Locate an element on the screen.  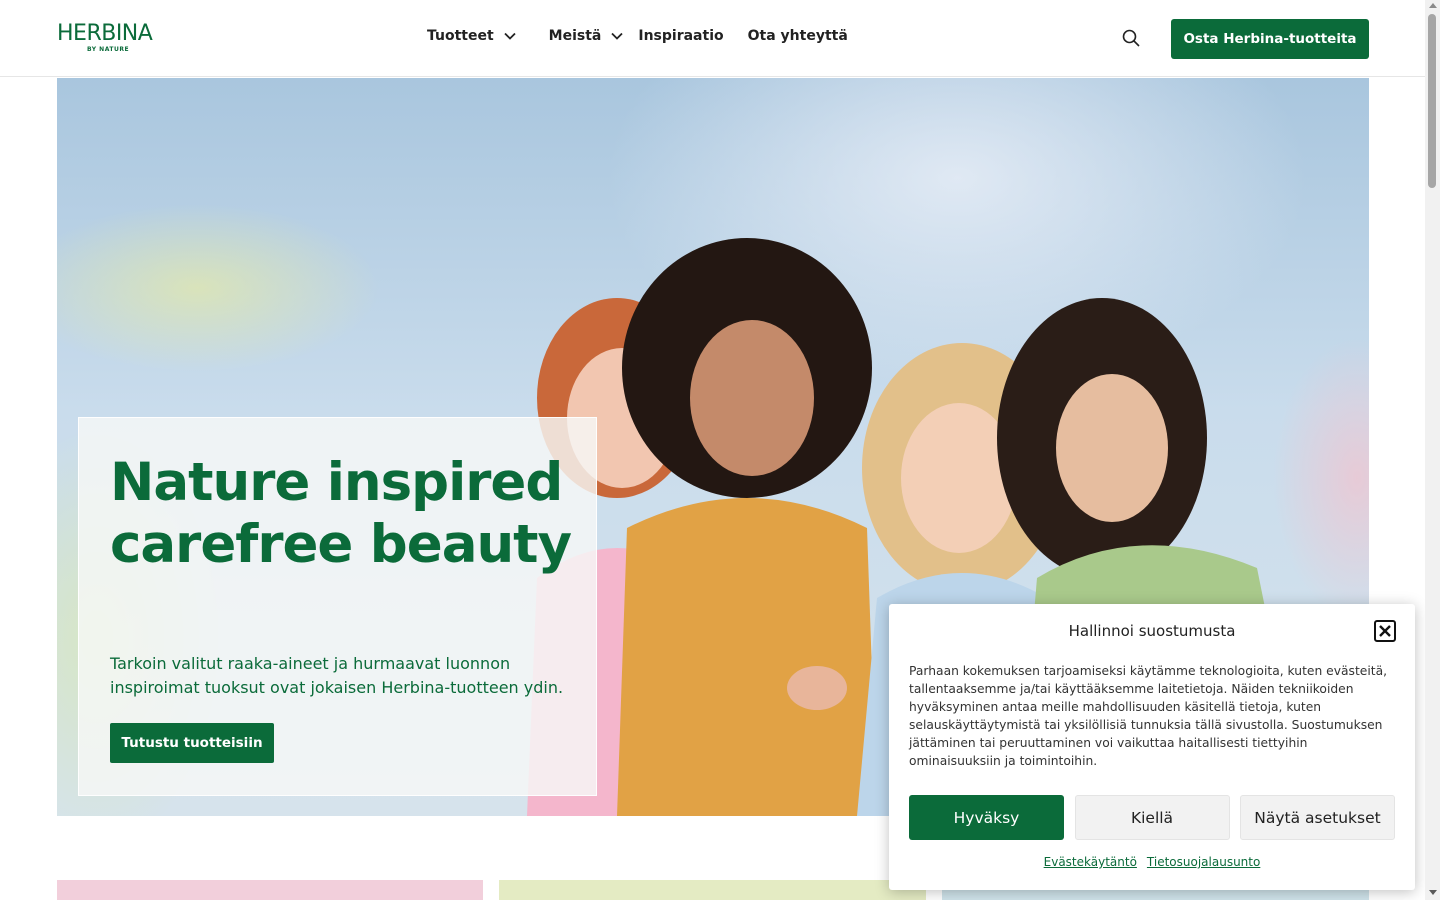
hero-title: Nature inspired carefree beauty is located at coordinates (341, 513).